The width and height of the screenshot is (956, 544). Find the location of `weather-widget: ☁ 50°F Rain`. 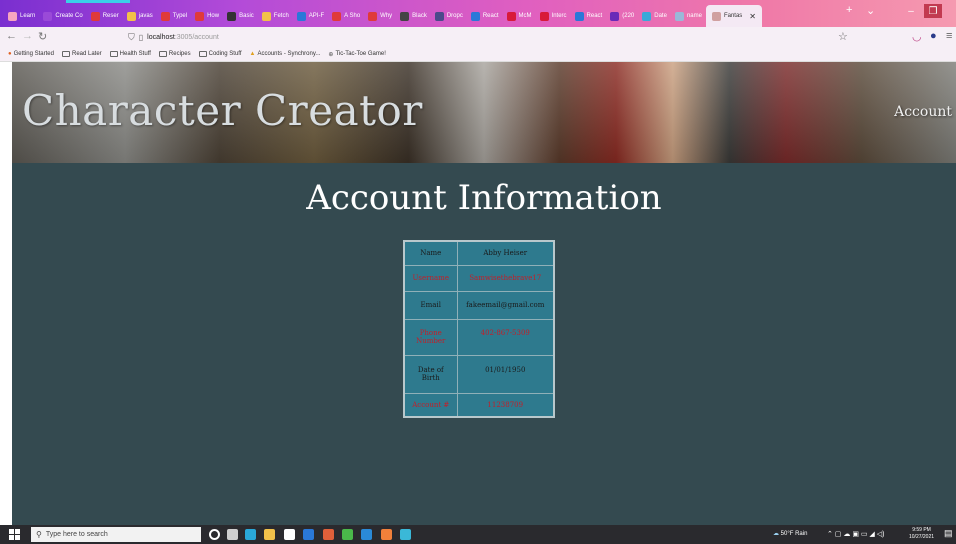

weather-widget: ☁ 50°F Rain is located at coordinates (790, 533).